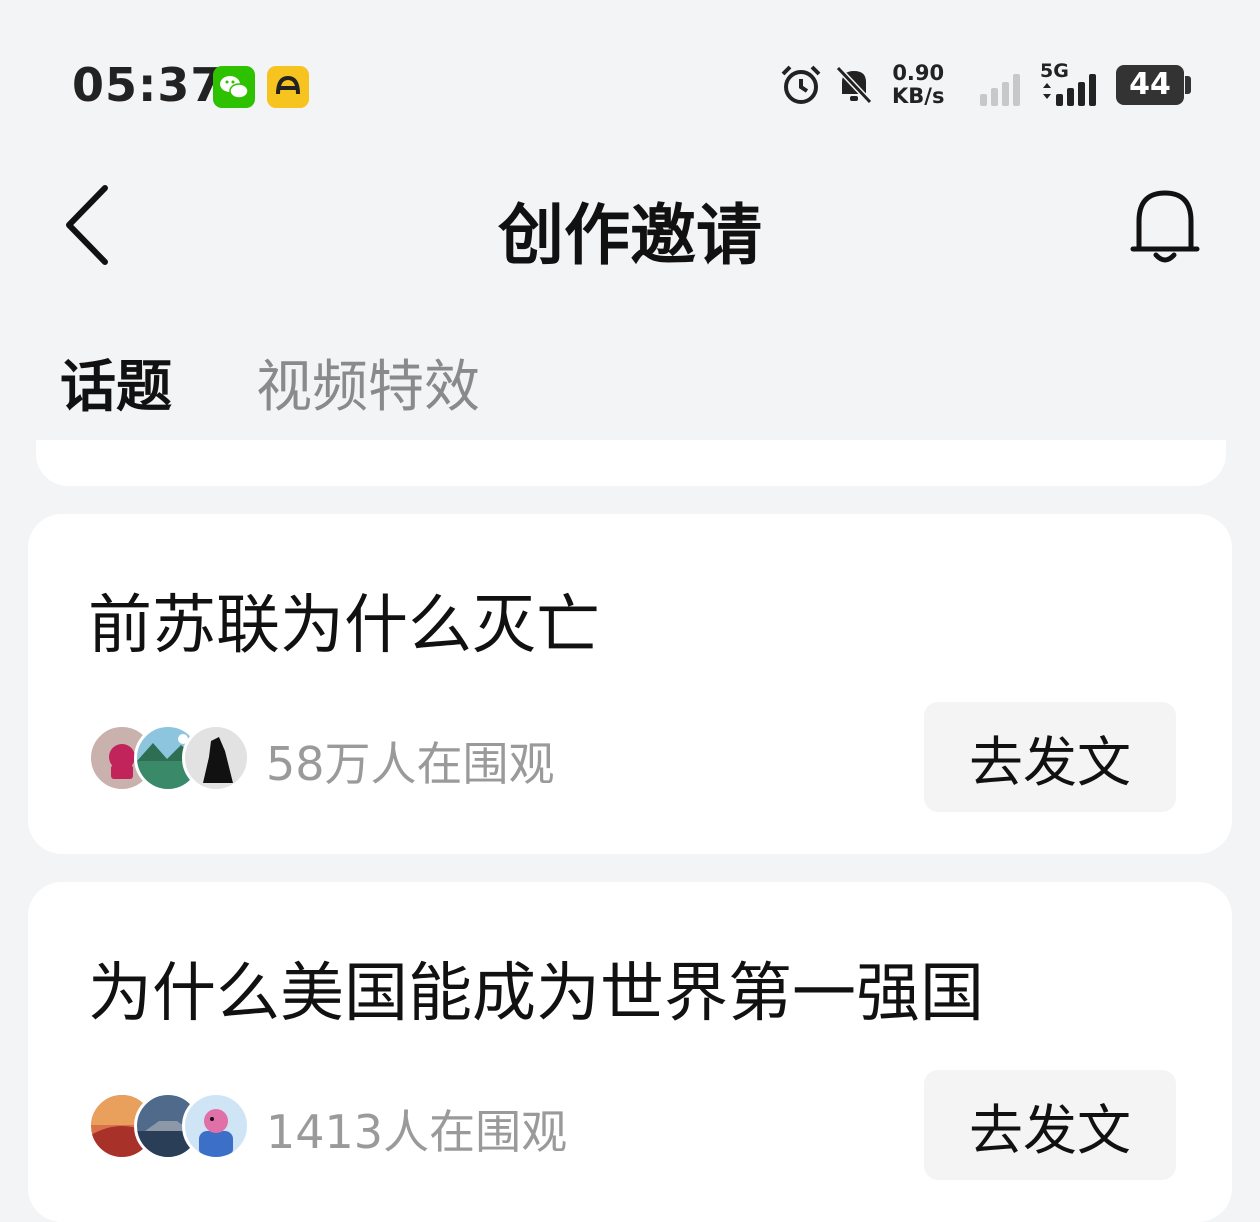 The image size is (1260, 1222). What do you see at coordinates (288, 87) in the screenshot?
I see `yellow-app-icon` at bounding box center [288, 87].